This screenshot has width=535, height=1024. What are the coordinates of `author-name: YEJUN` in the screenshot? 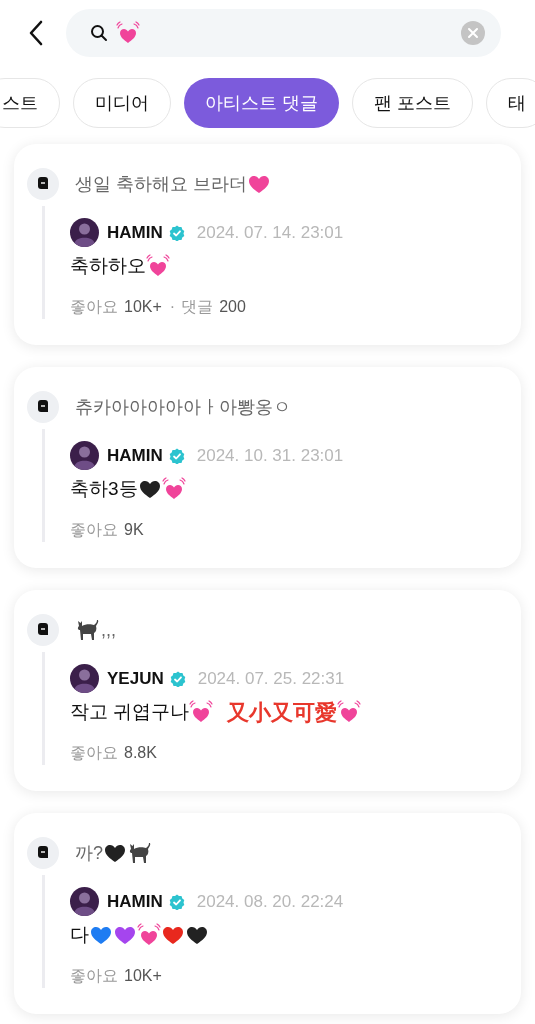 It's located at (135, 678).